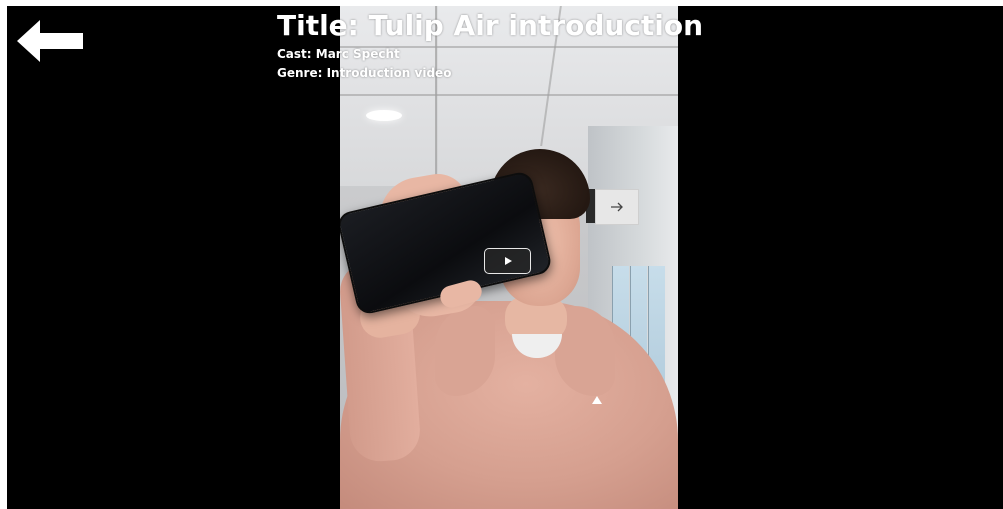 This screenshot has height=509, width=1003. What do you see at coordinates (338, 54) in the screenshot?
I see `video-cast: Cast: Marc Specht` at bounding box center [338, 54].